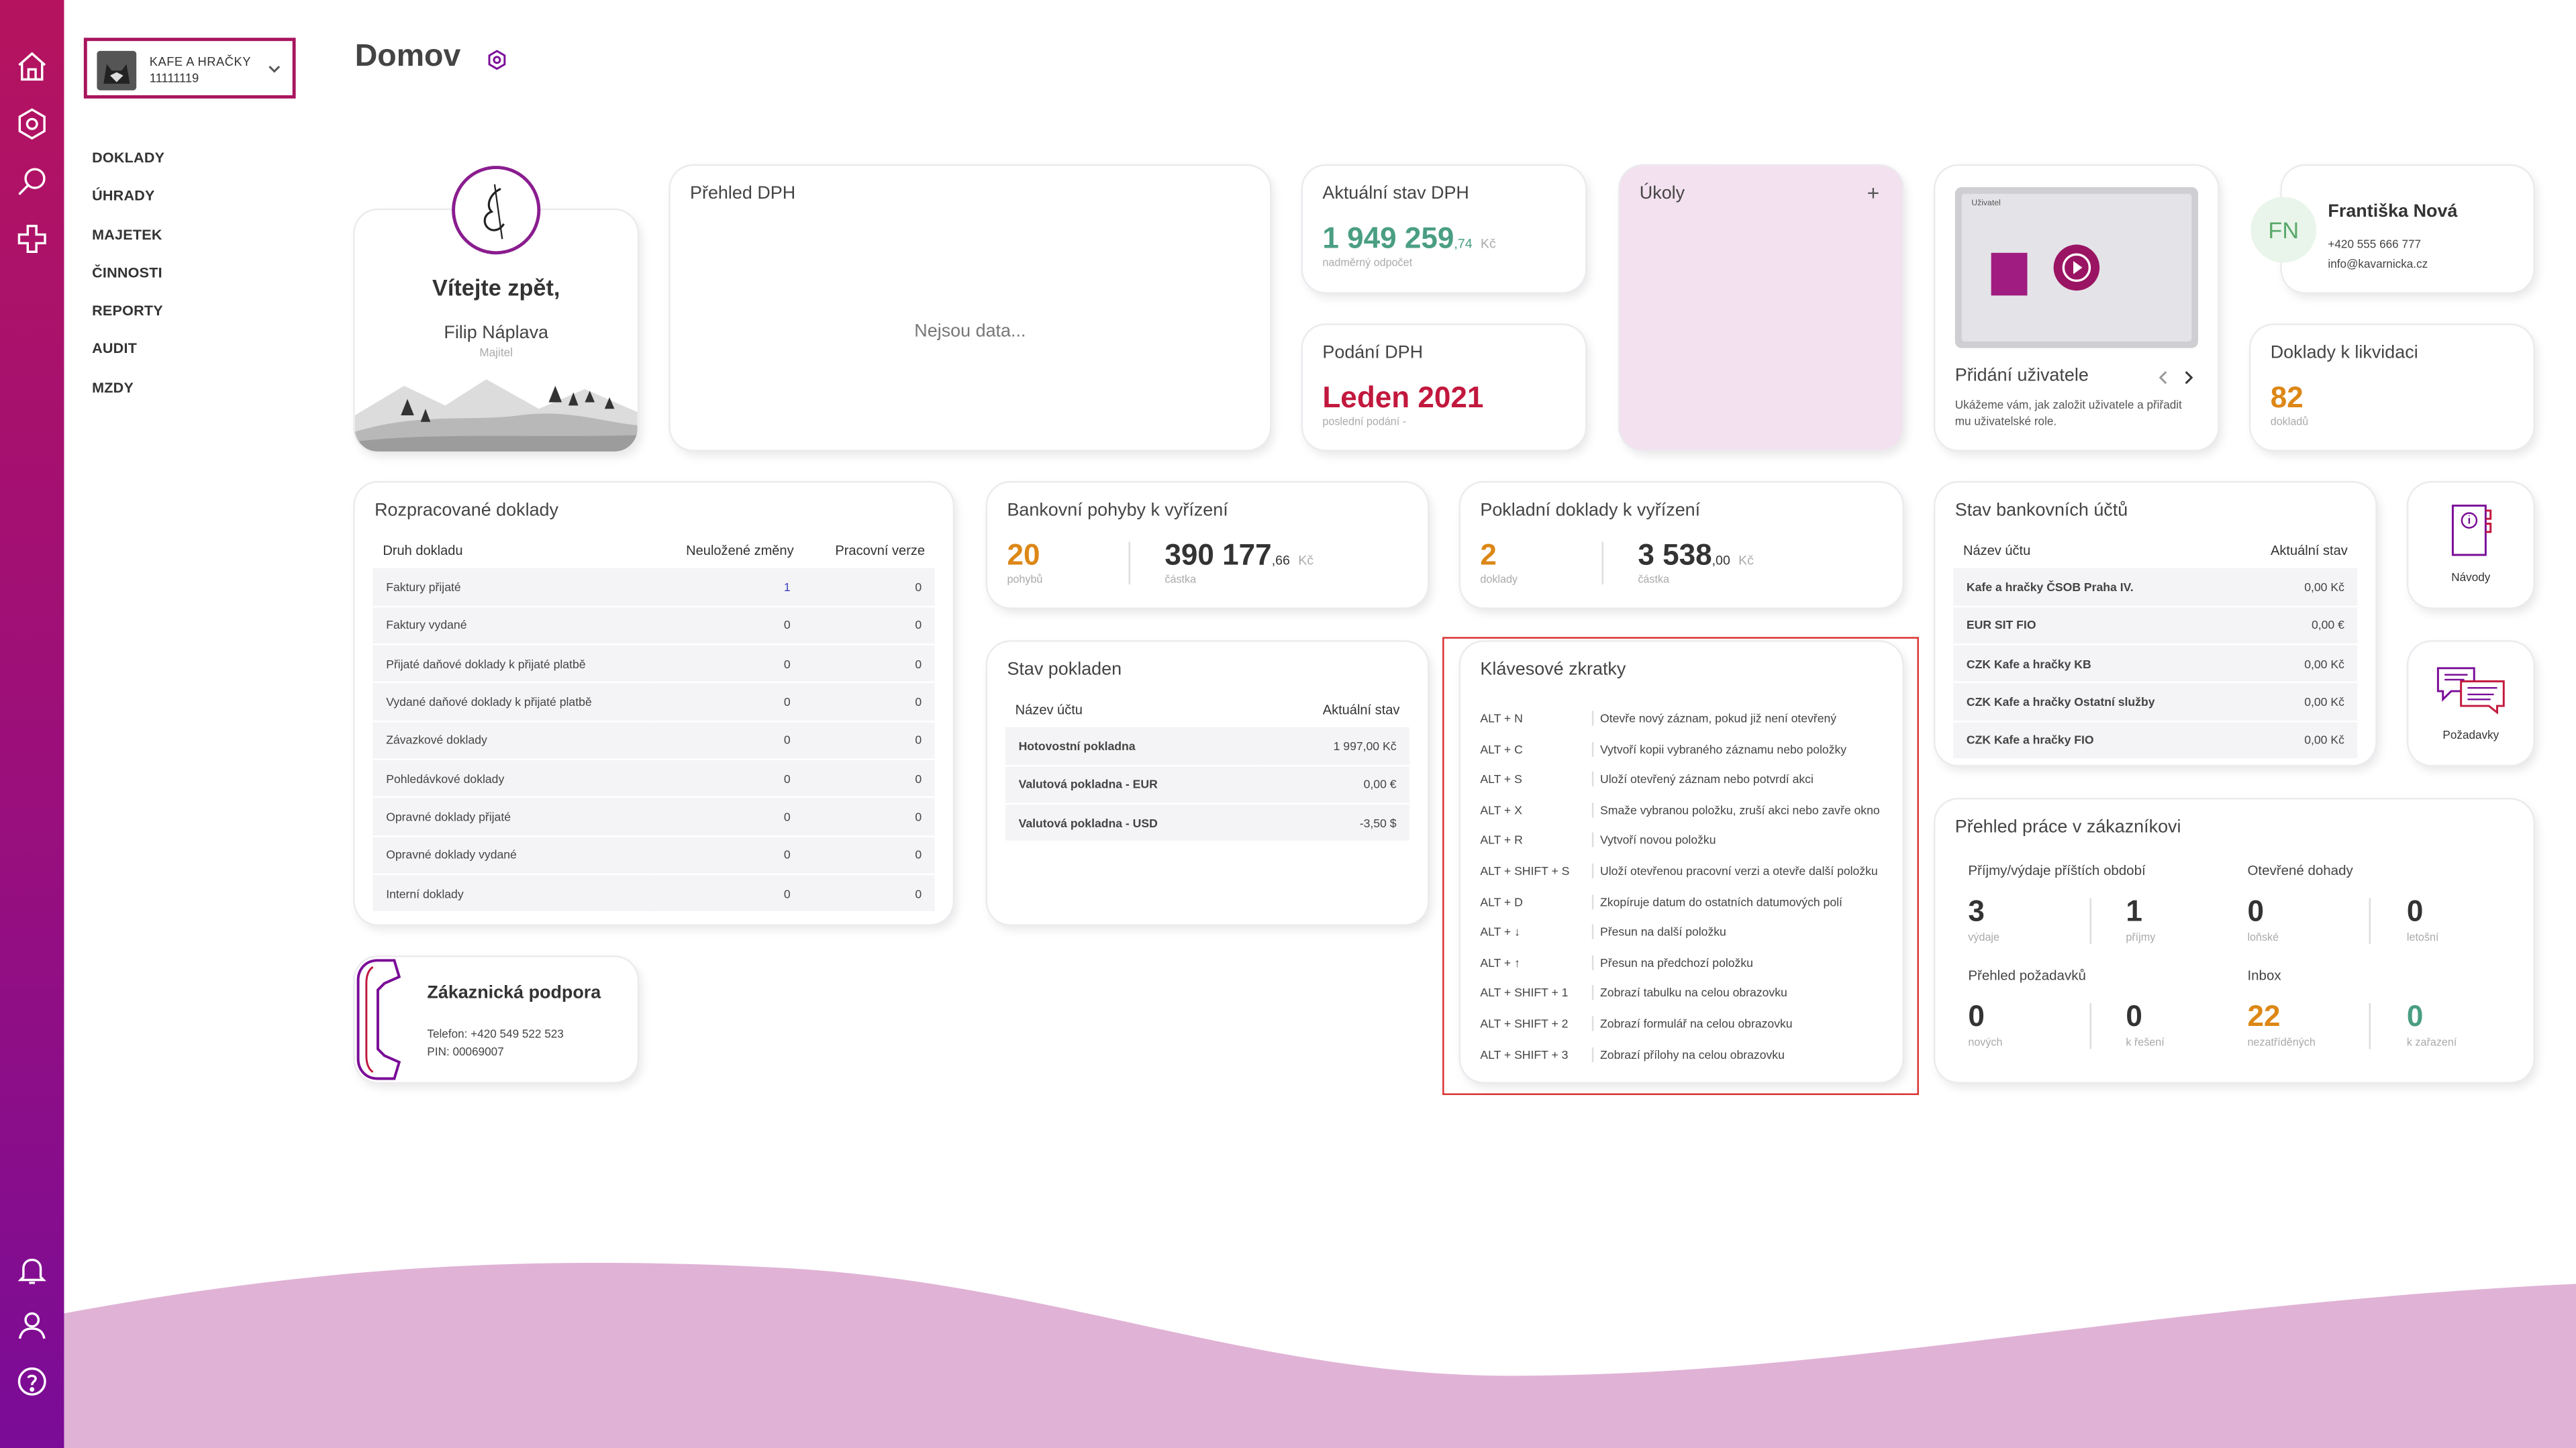 The height and width of the screenshot is (1448, 2576). I want to click on bank-moves-count-note: pohybů, so click(1025, 580).